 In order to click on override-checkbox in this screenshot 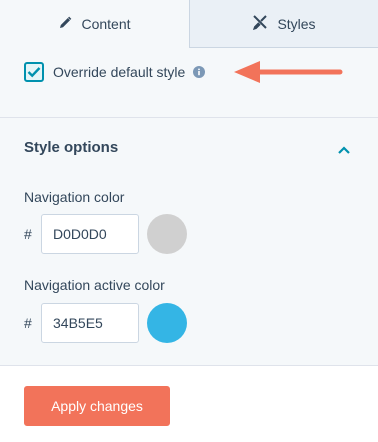, I will do `click(34, 72)`.